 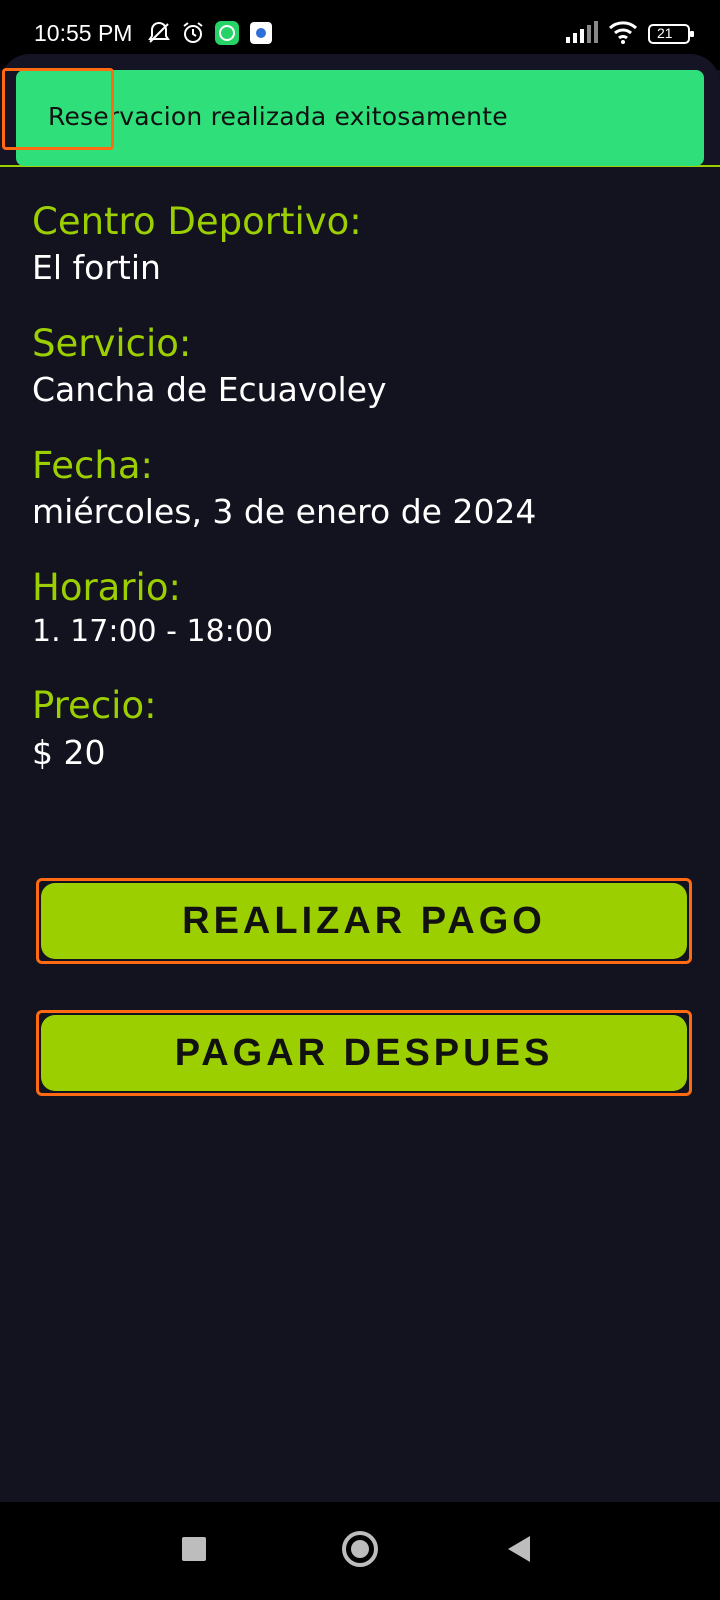 I want to click on center-value: El fortin, so click(x=96, y=268).